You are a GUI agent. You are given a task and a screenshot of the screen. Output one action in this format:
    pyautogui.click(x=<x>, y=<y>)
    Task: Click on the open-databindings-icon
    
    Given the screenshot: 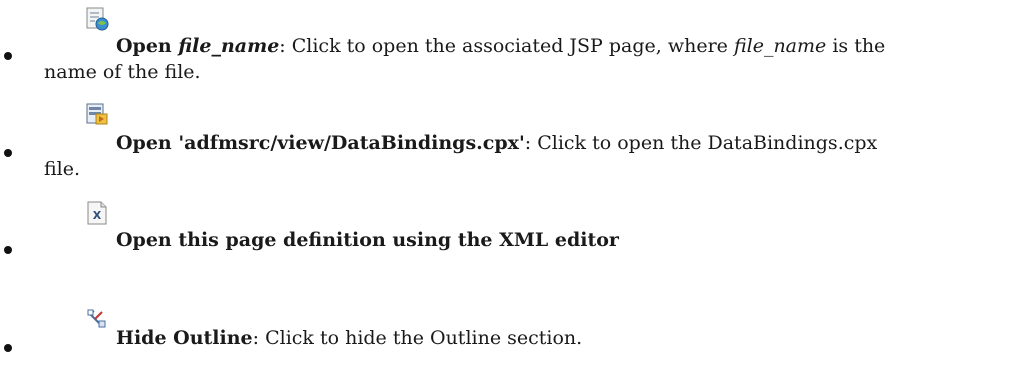 What is the action you would take?
    pyautogui.click(x=97, y=114)
    